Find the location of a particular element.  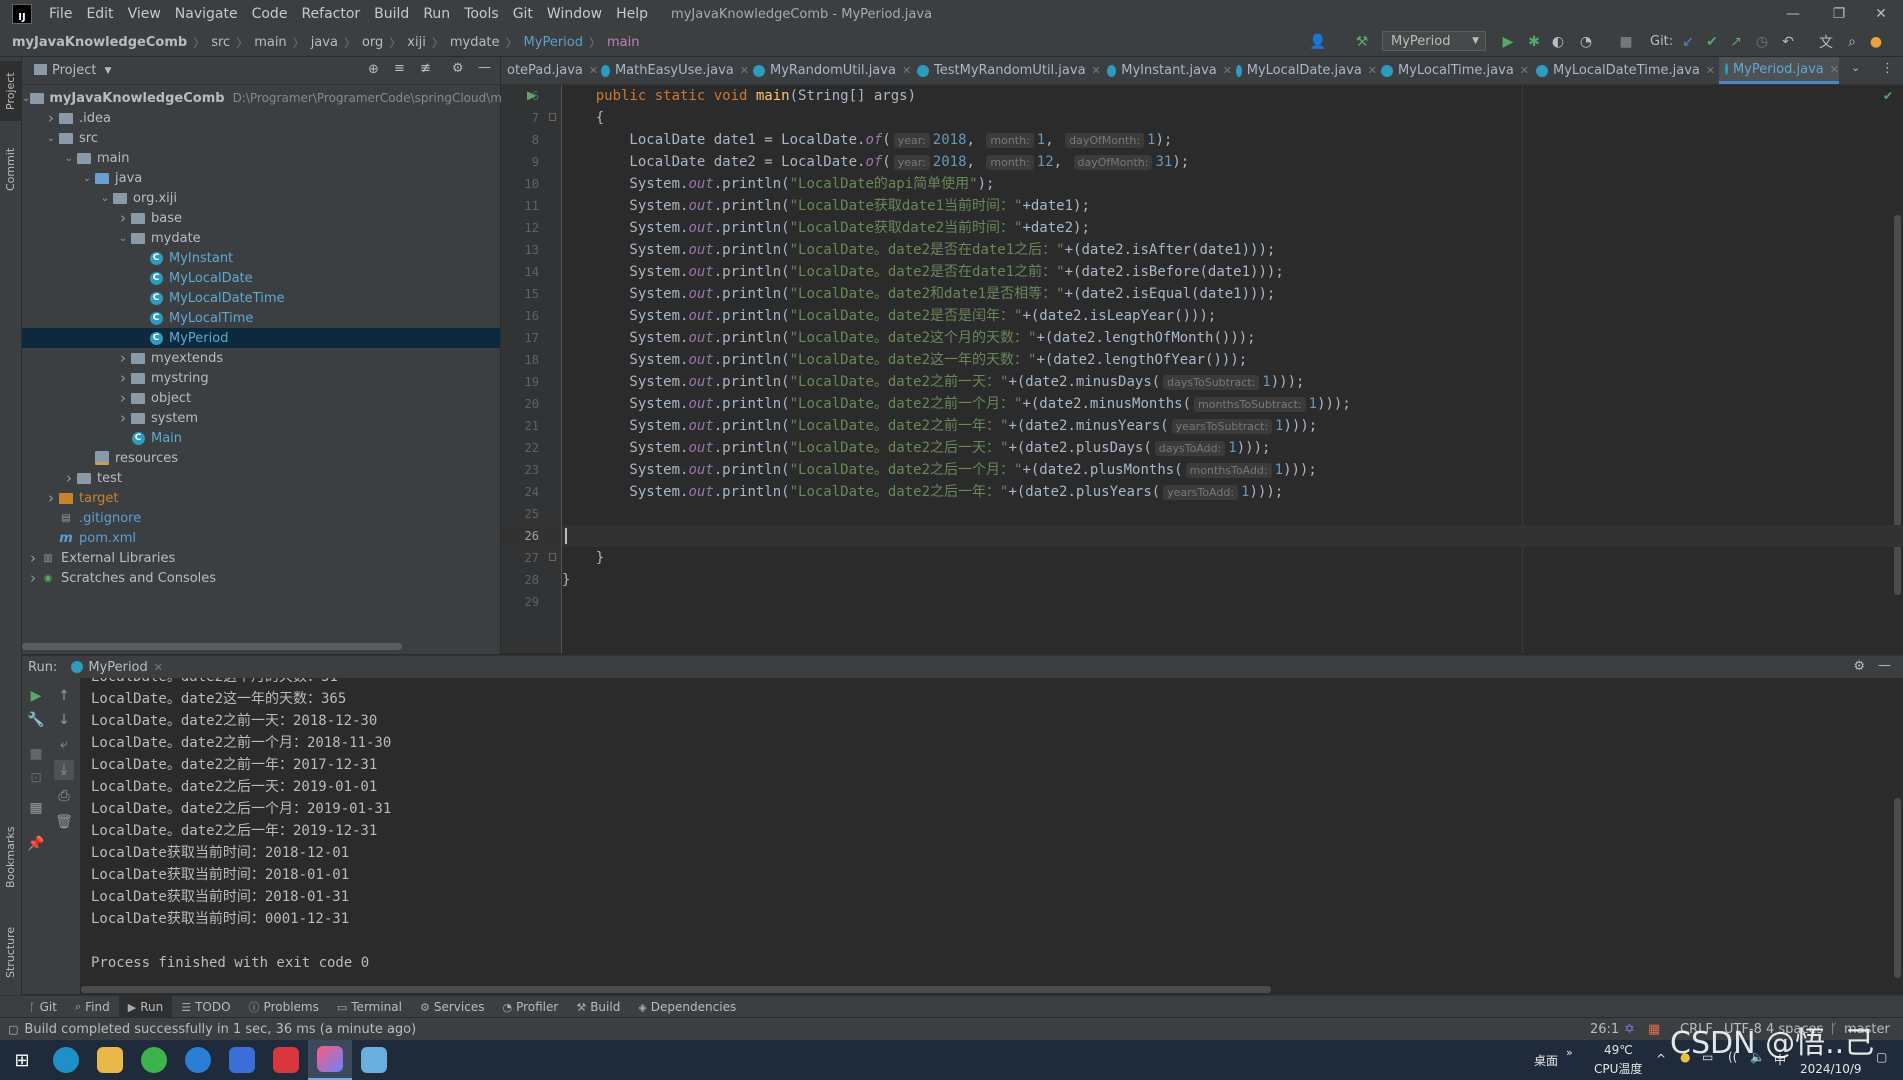

tree-item: resources is located at coordinates (261, 458).